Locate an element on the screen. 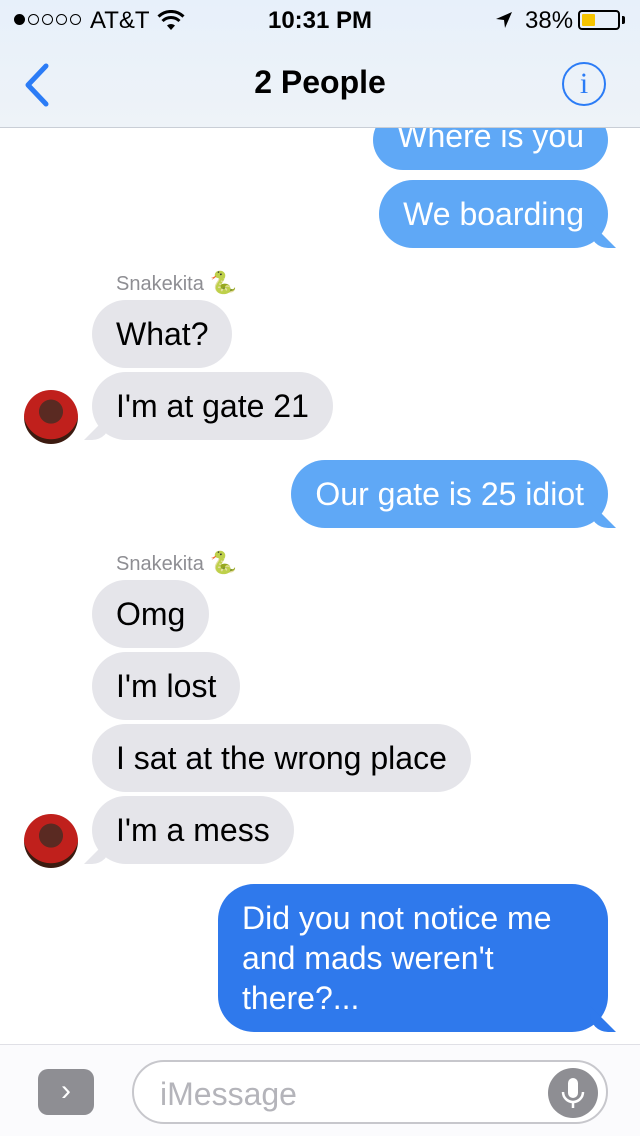 The width and height of the screenshot is (640, 1136). apps-button: › is located at coordinates (66, 1092).